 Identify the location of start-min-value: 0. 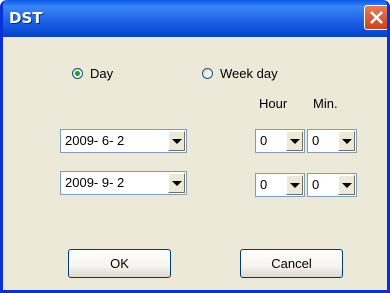
(316, 140).